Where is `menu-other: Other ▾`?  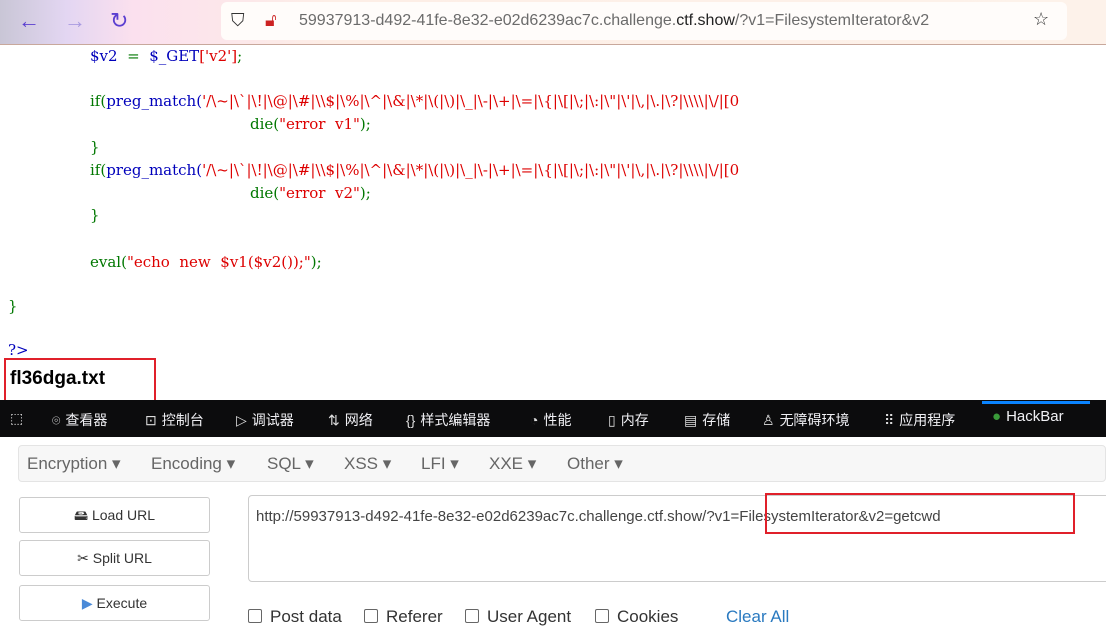 menu-other: Other ▾ is located at coordinates (595, 464).